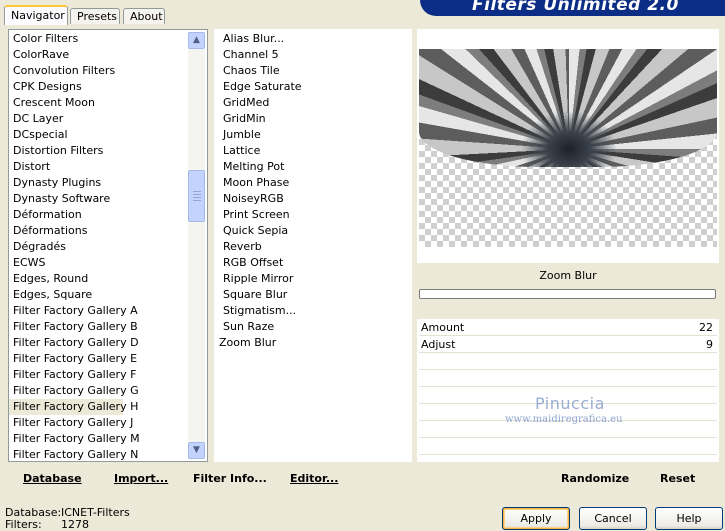 Image resolution: width=725 pixels, height=531 pixels. I want to click on category-item: DCspecial, so click(108, 135).